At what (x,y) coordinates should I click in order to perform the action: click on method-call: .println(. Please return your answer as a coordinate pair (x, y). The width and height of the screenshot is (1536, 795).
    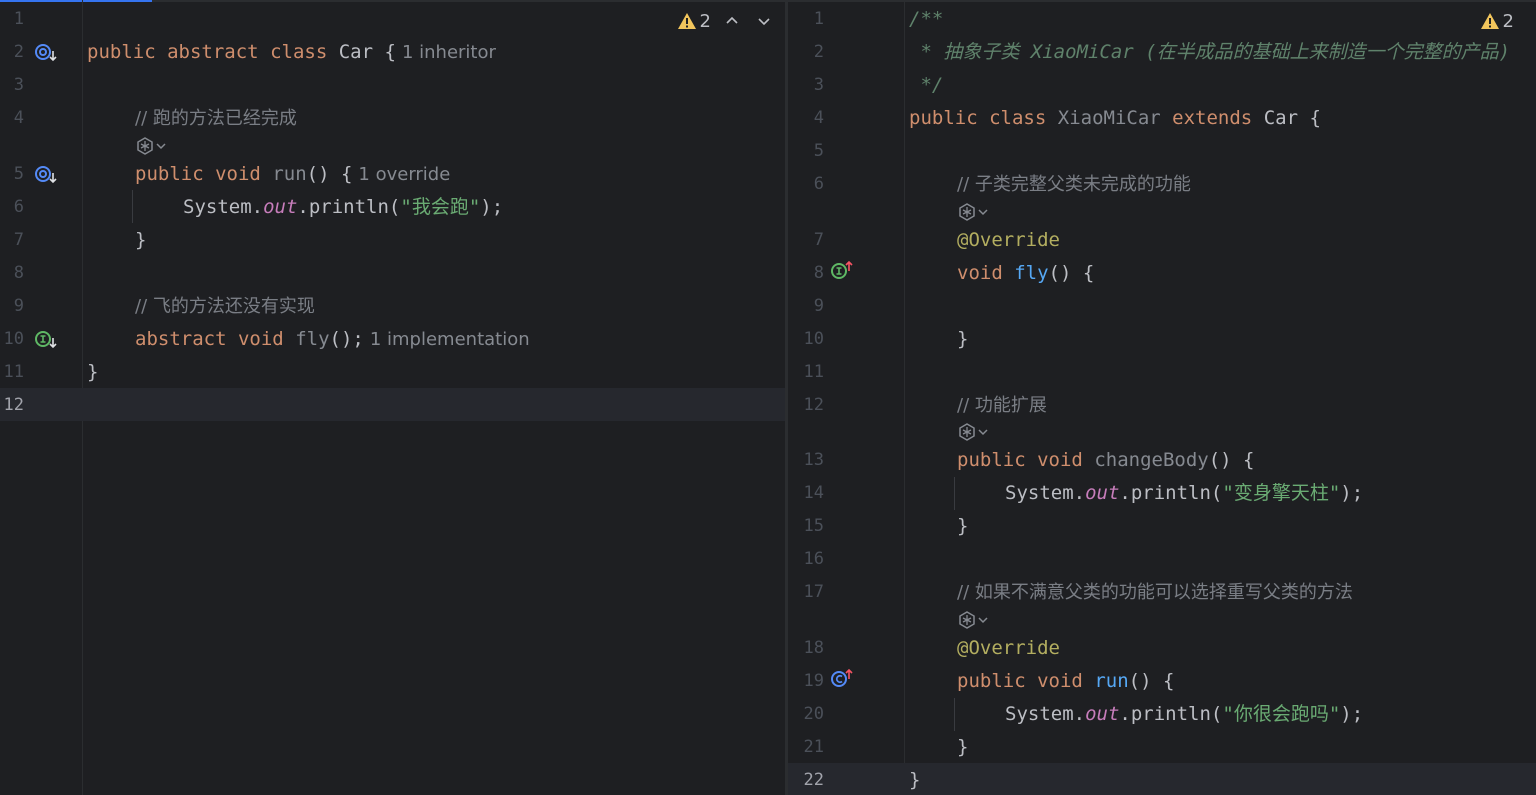
    Looking at the image, I should click on (349, 207).